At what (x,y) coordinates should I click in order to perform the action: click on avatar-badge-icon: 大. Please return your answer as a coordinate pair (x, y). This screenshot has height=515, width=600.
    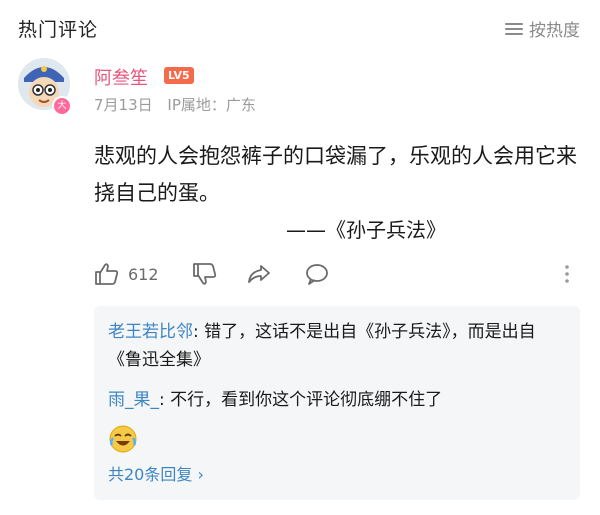
    Looking at the image, I should click on (62, 106).